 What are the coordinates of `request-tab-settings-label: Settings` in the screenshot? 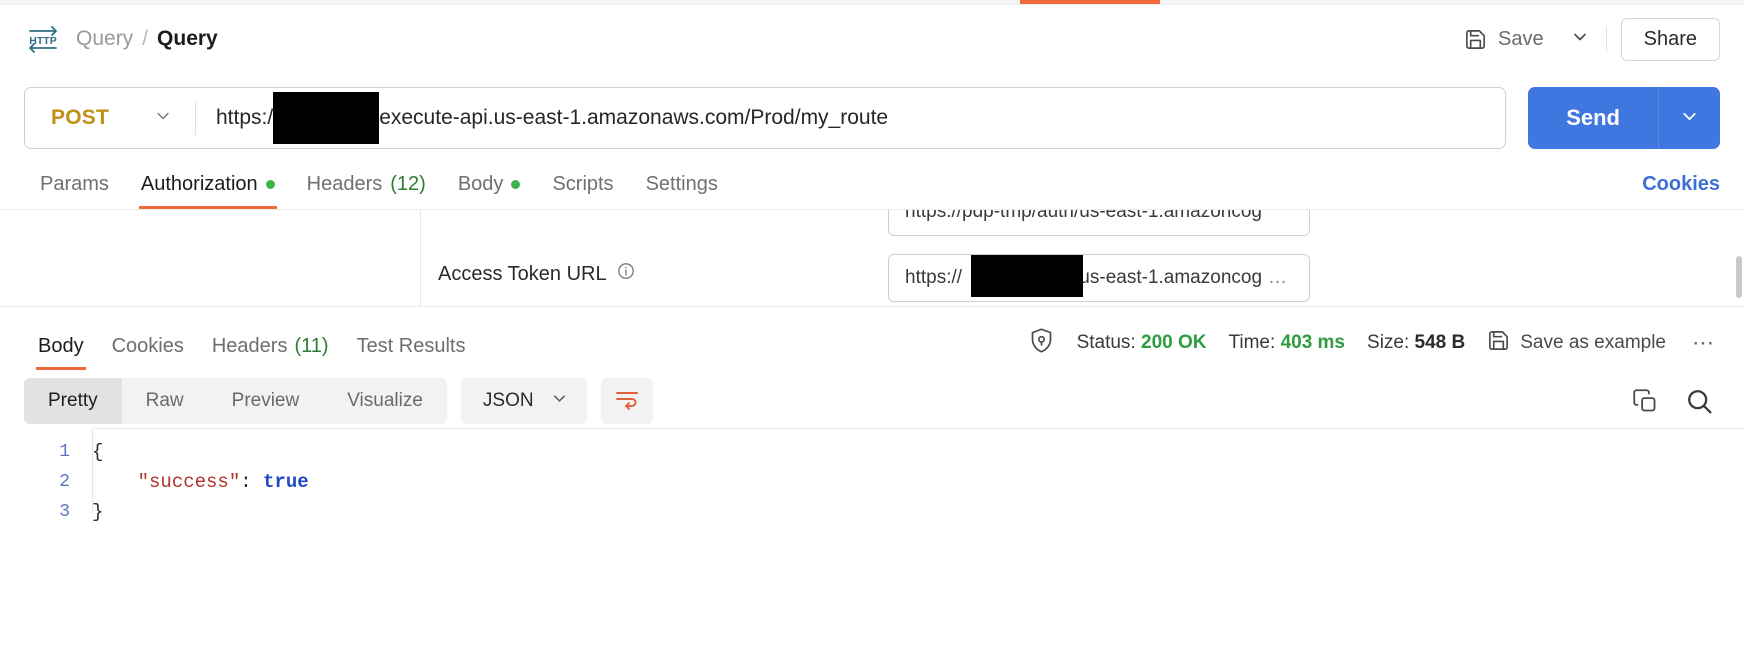 It's located at (681, 184).